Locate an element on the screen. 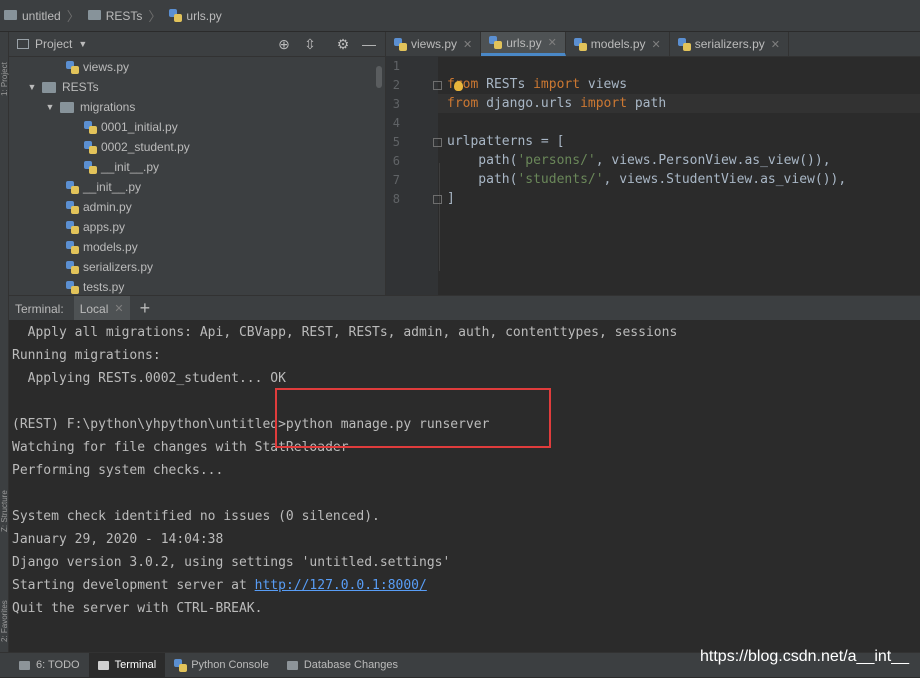 Image resolution: width=920 pixels, height=678 pixels. line-number: 2 is located at coordinates (396, 85).